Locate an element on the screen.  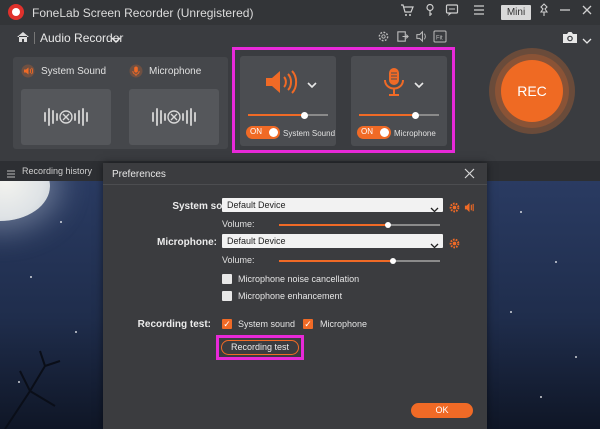
system-volume-label: Volume: is located at coordinates (238, 224).